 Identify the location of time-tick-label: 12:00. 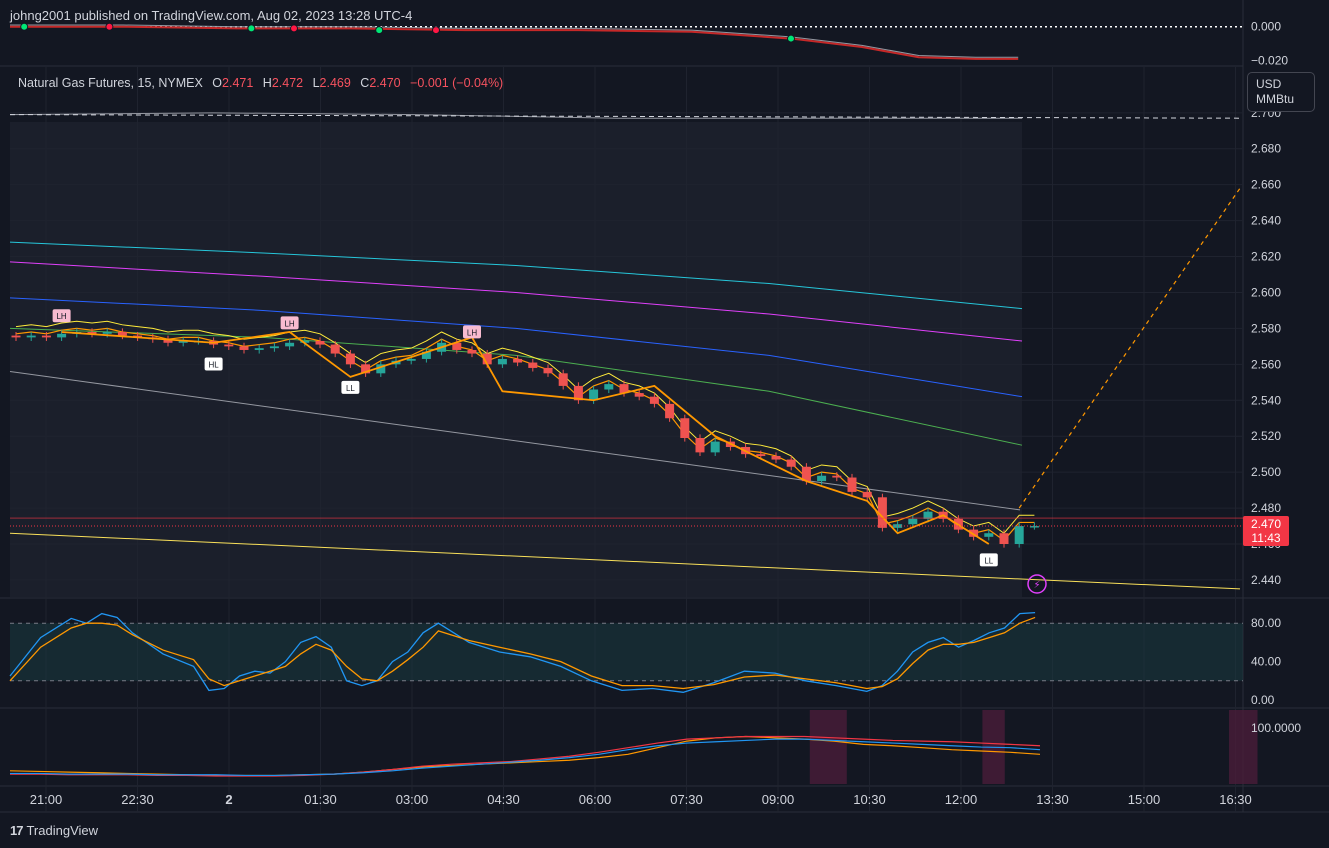
(961, 799).